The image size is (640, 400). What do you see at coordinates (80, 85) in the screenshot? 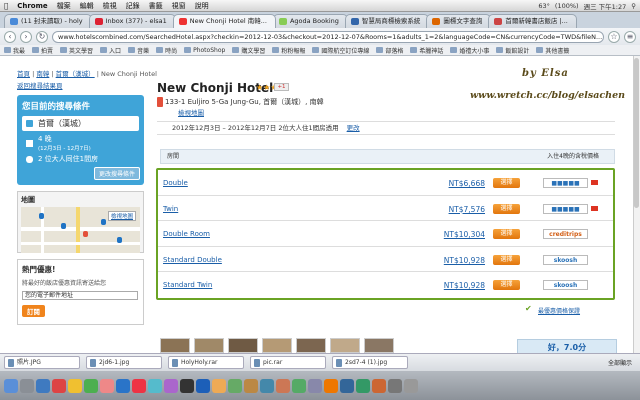
I see `back-to-results-link: 返回搜尋結果頁` at bounding box center [80, 85].